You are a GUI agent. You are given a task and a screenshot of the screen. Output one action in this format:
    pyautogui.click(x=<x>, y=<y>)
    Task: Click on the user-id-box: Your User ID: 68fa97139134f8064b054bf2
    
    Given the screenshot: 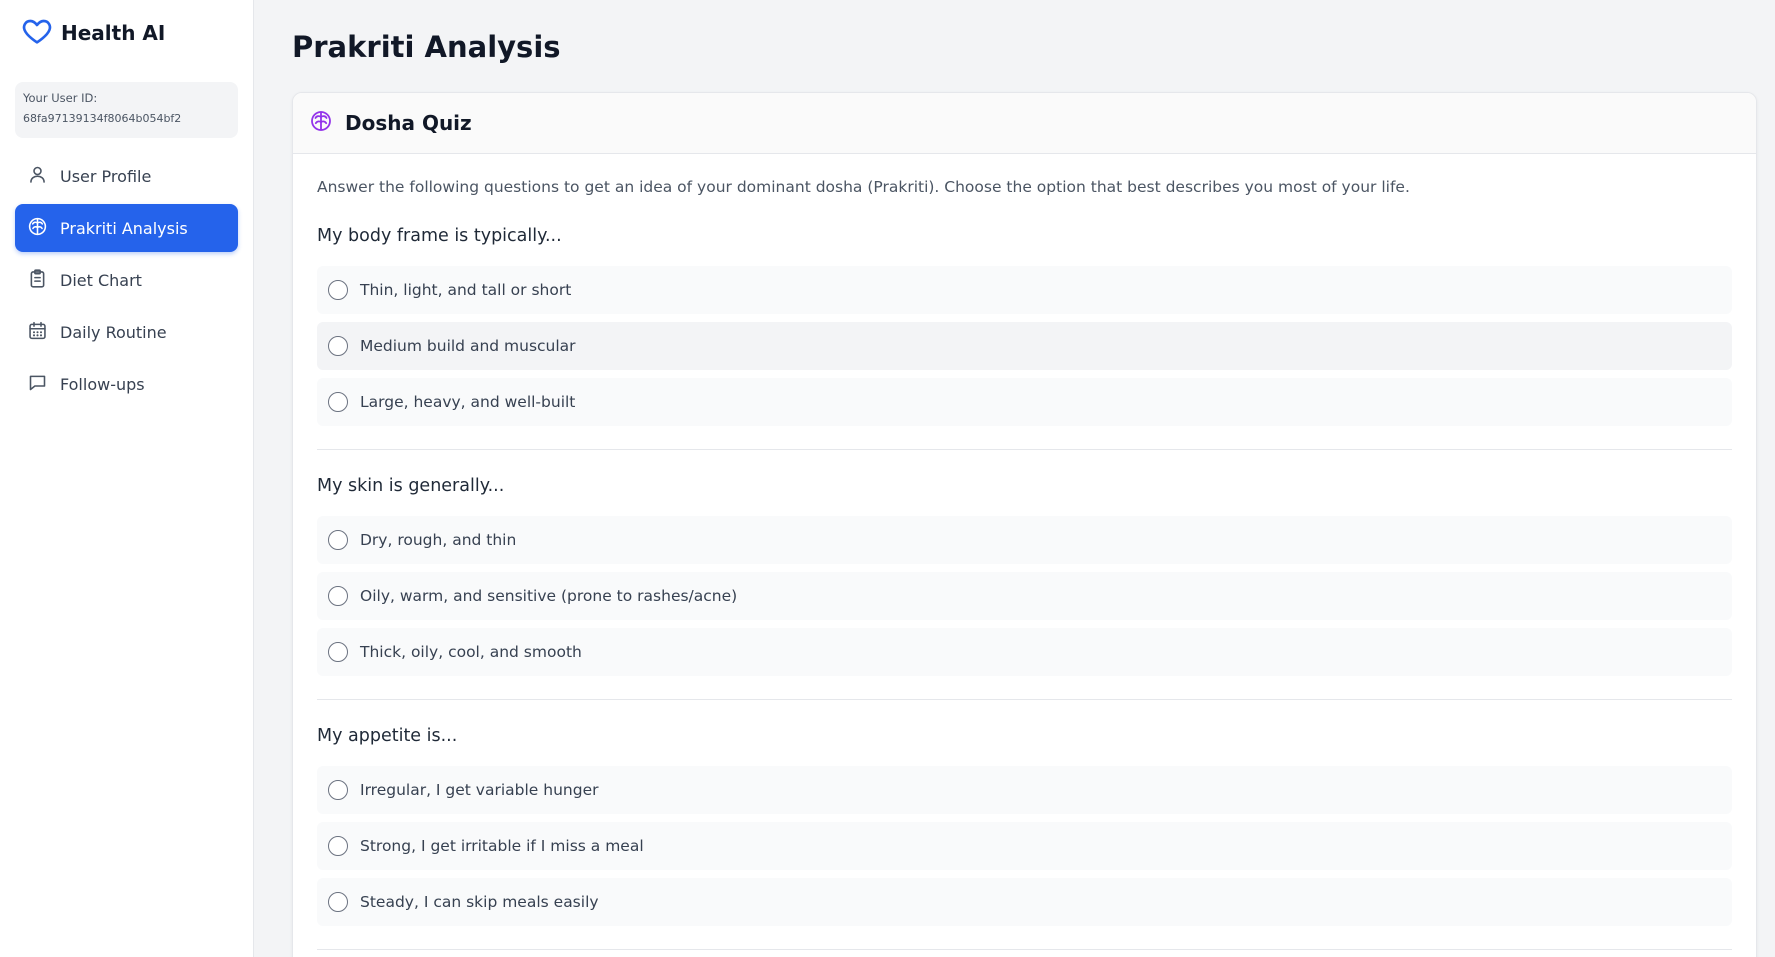 What is the action you would take?
    pyautogui.click(x=126, y=110)
    